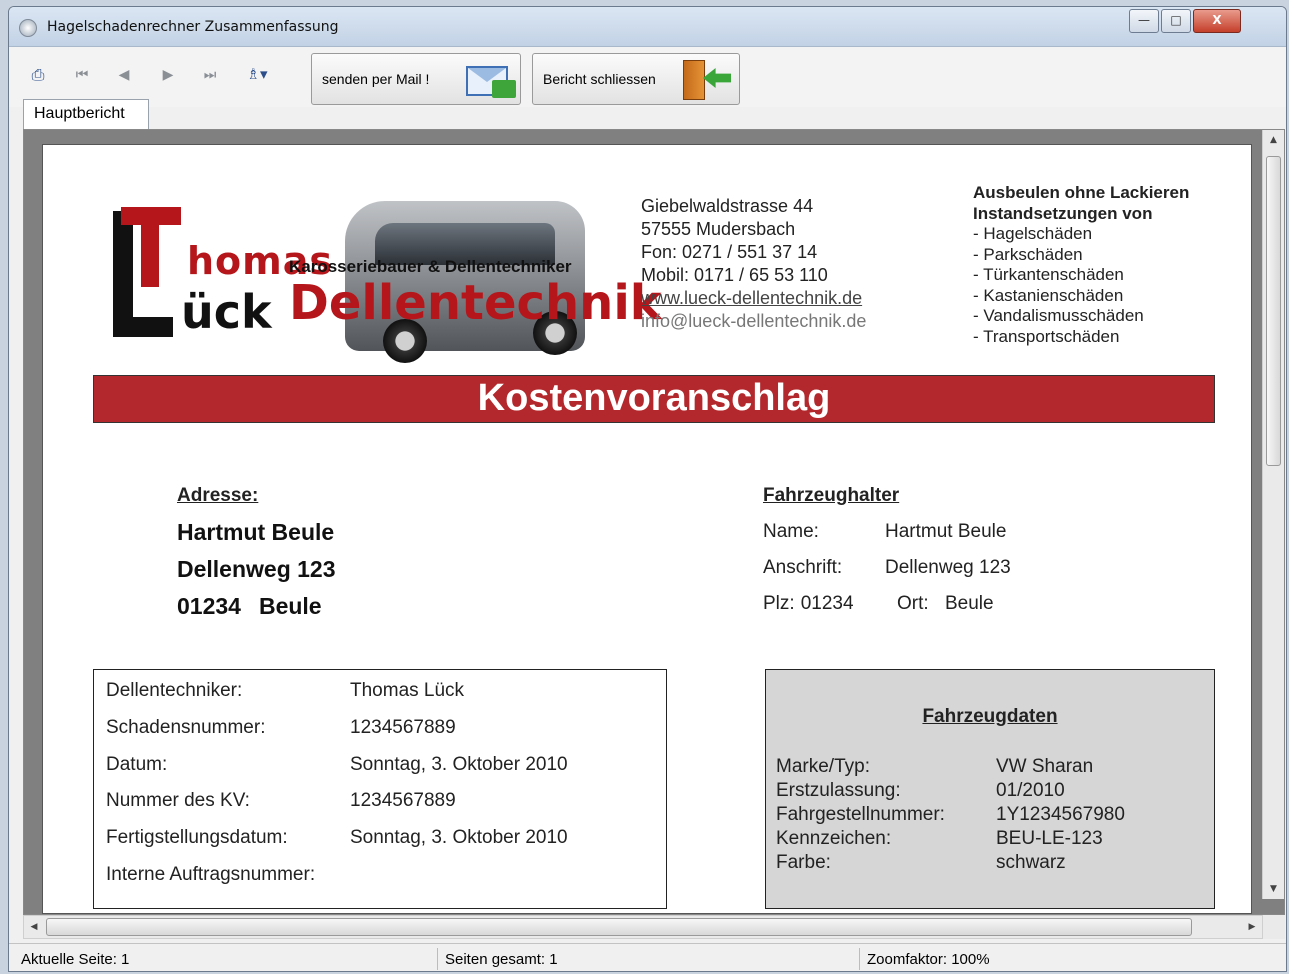  What do you see at coordinates (1273, 889) in the screenshot?
I see `scroll-down-icon: ▼` at bounding box center [1273, 889].